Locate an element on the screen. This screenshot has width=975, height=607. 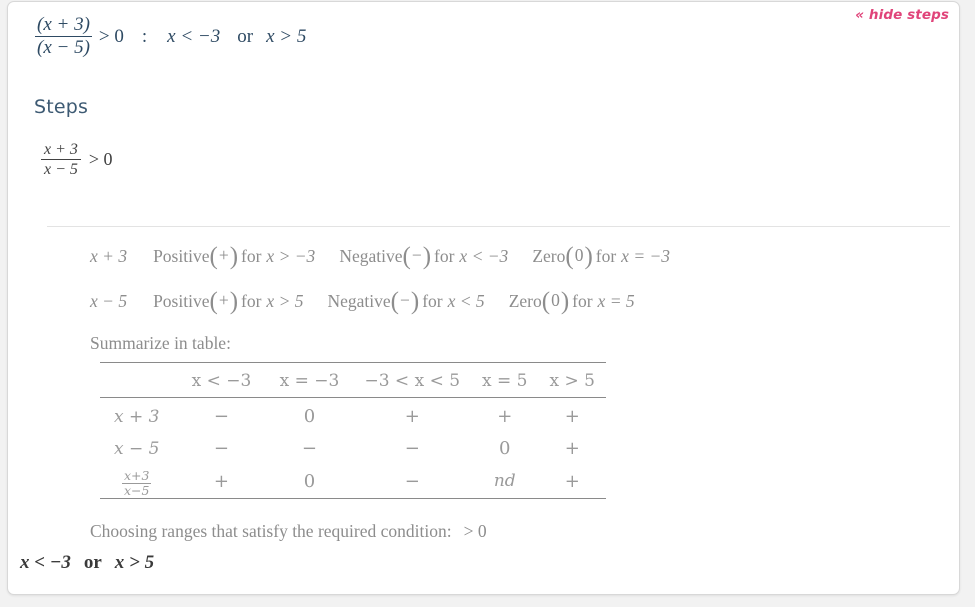
table-row-label: x + 3 is located at coordinates (137, 416).